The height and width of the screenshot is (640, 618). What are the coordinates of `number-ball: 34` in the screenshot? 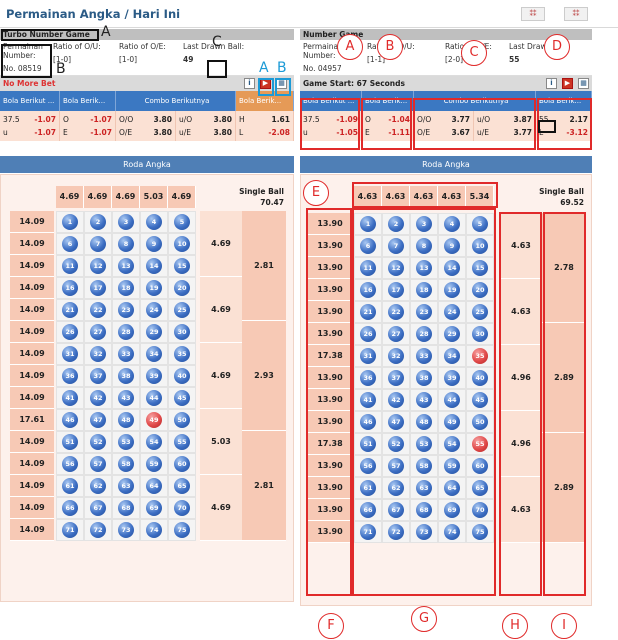 It's located at (154, 354).